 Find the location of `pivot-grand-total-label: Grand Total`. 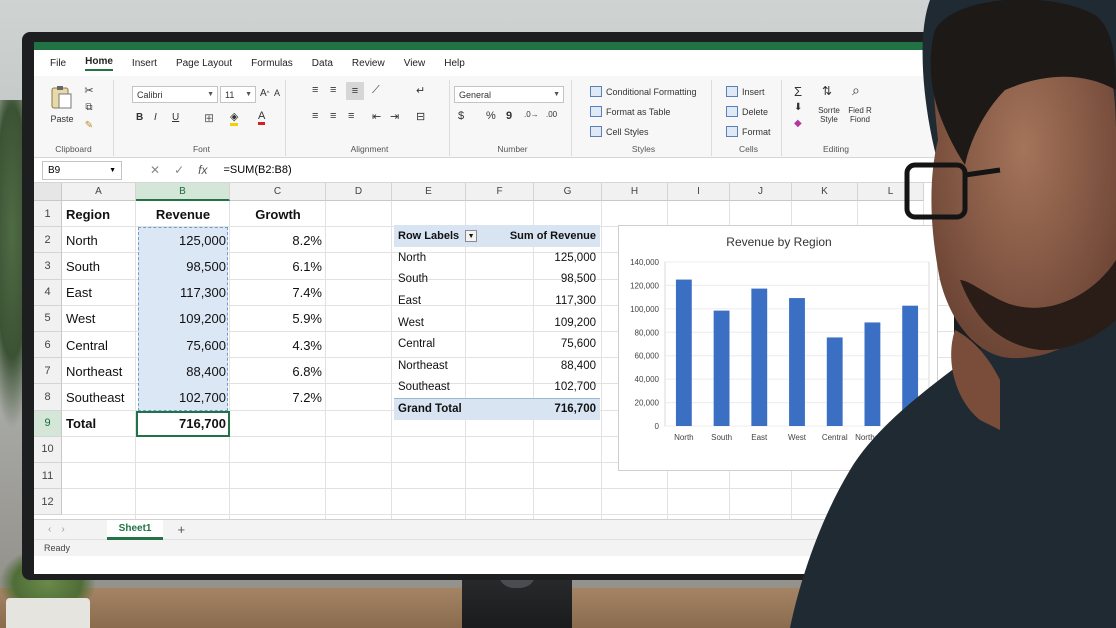

pivot-grand-total-label: Grand Total is located at coordinates (448, 409).